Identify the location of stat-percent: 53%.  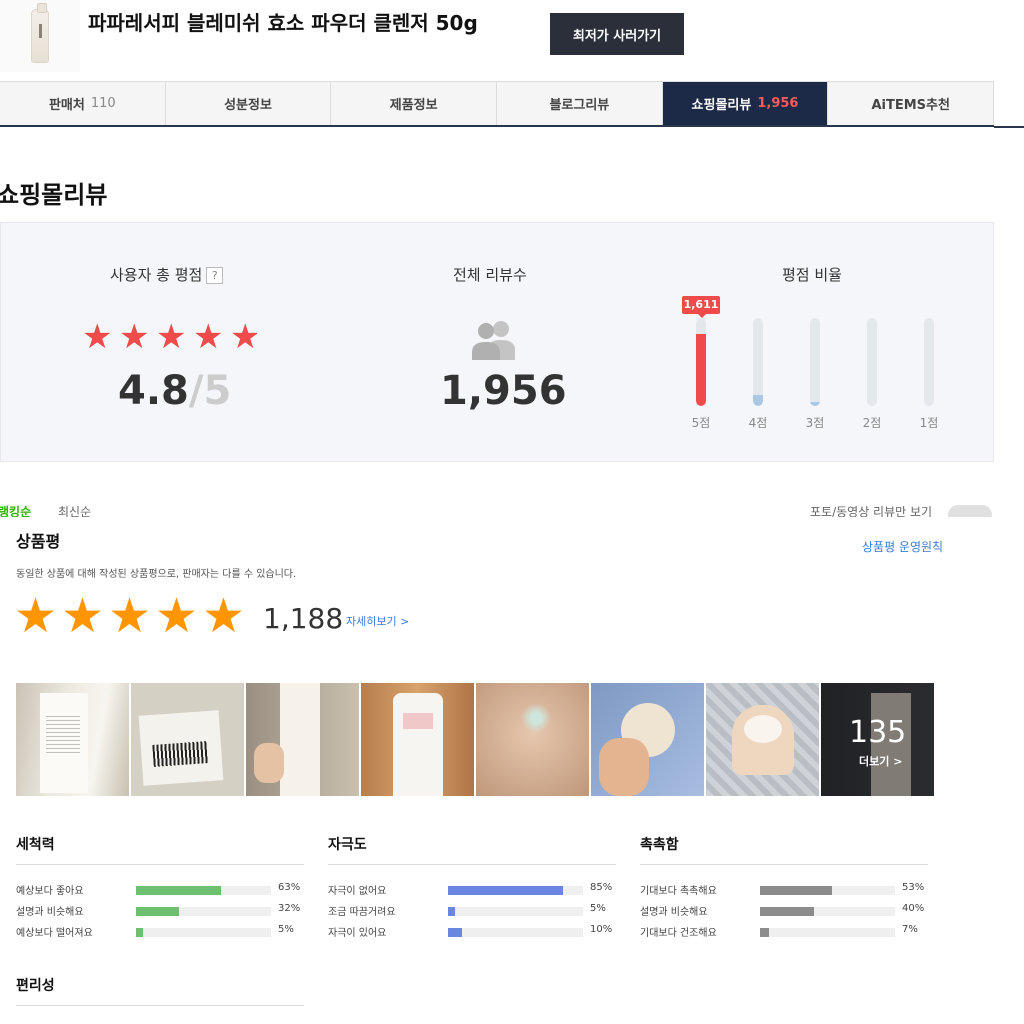
(913, 887).